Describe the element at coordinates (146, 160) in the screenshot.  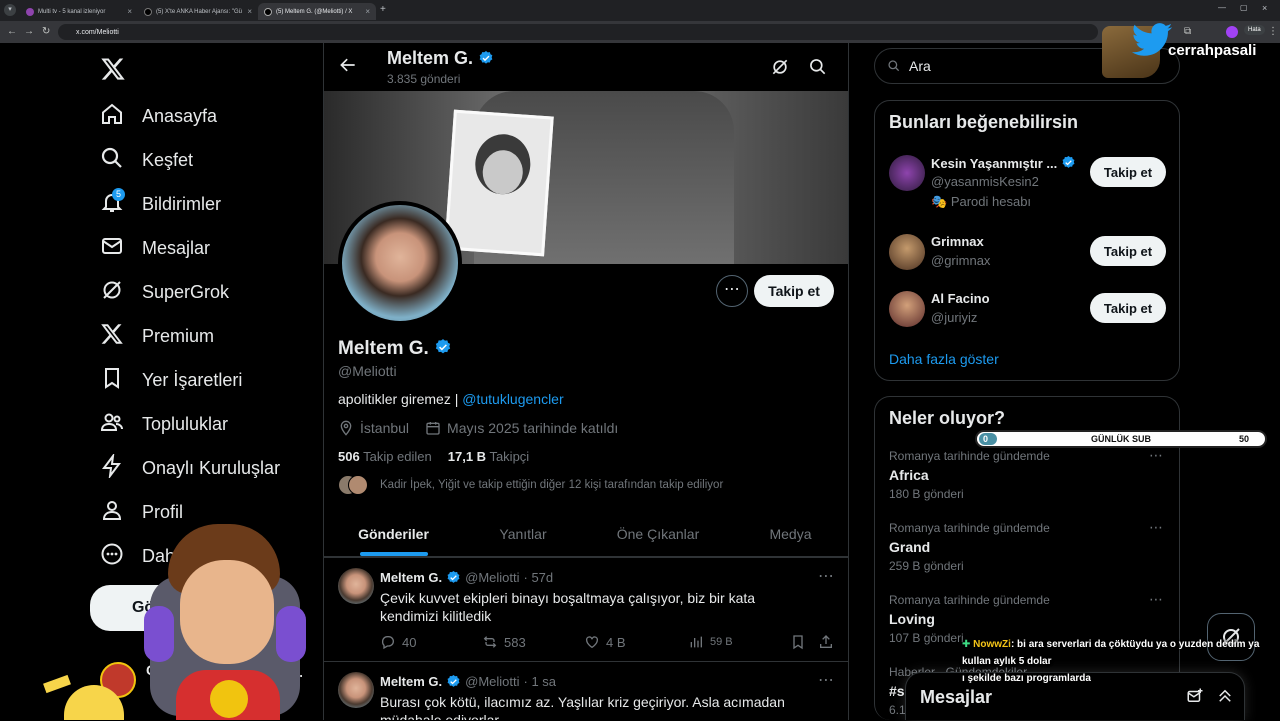
I see `nav-explore: Keşfet` at that location.